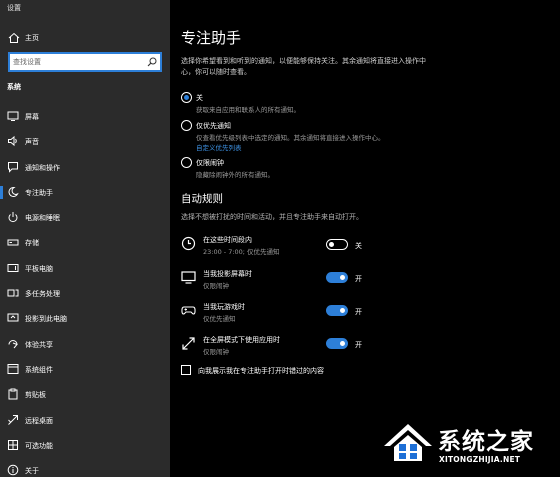  What do you see at coordinates (13, 394) in the screenshot?
I see `clipboard-icon` at bounding box center [13, 394].